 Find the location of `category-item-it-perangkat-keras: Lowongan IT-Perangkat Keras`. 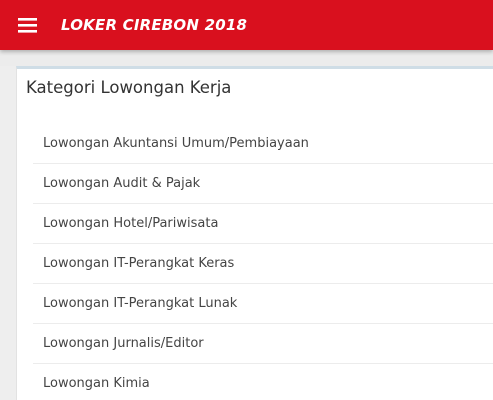

category-item-it-perangkat-keras: Lowongan IT-Perangkat Keras is located at coordinates (255, 264).